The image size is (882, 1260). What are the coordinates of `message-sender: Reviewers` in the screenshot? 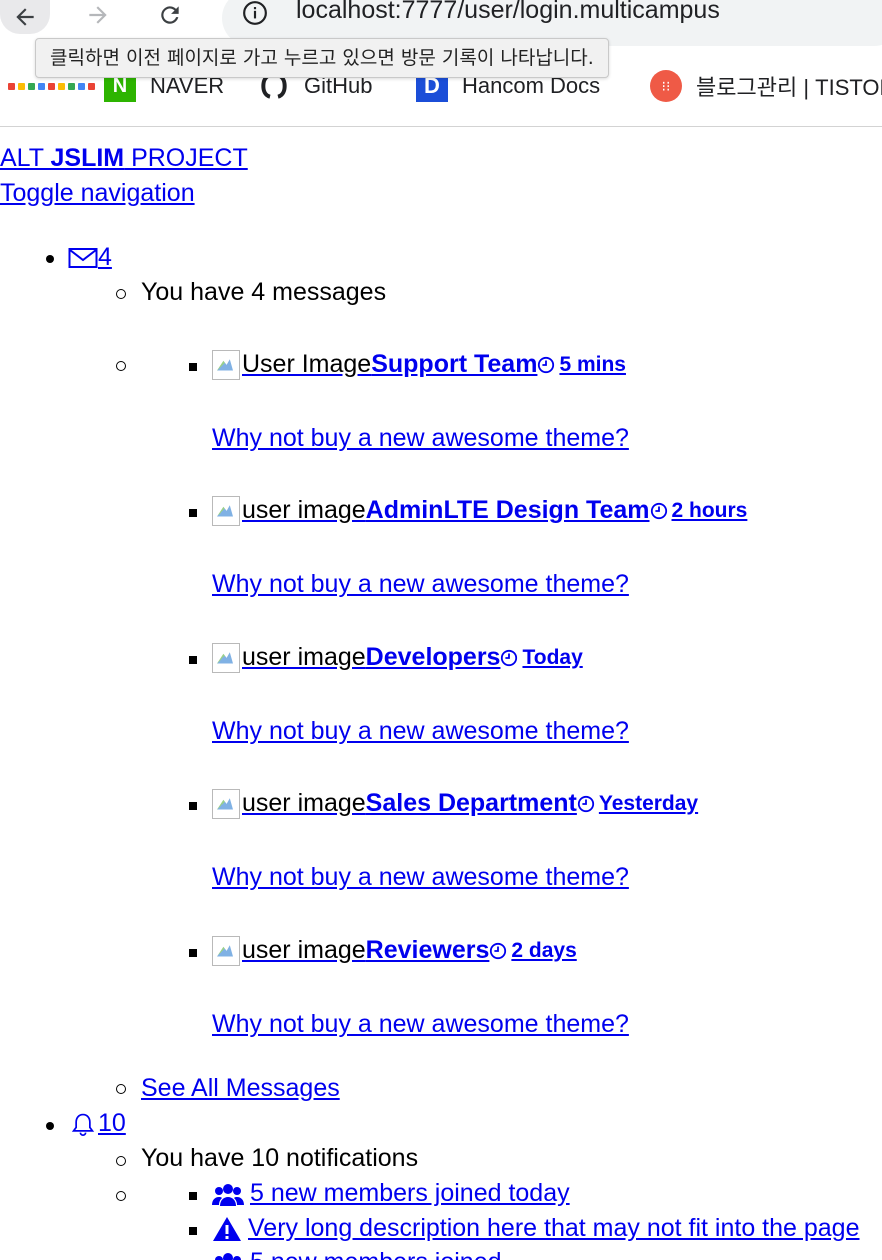 It's located at (427, 950).